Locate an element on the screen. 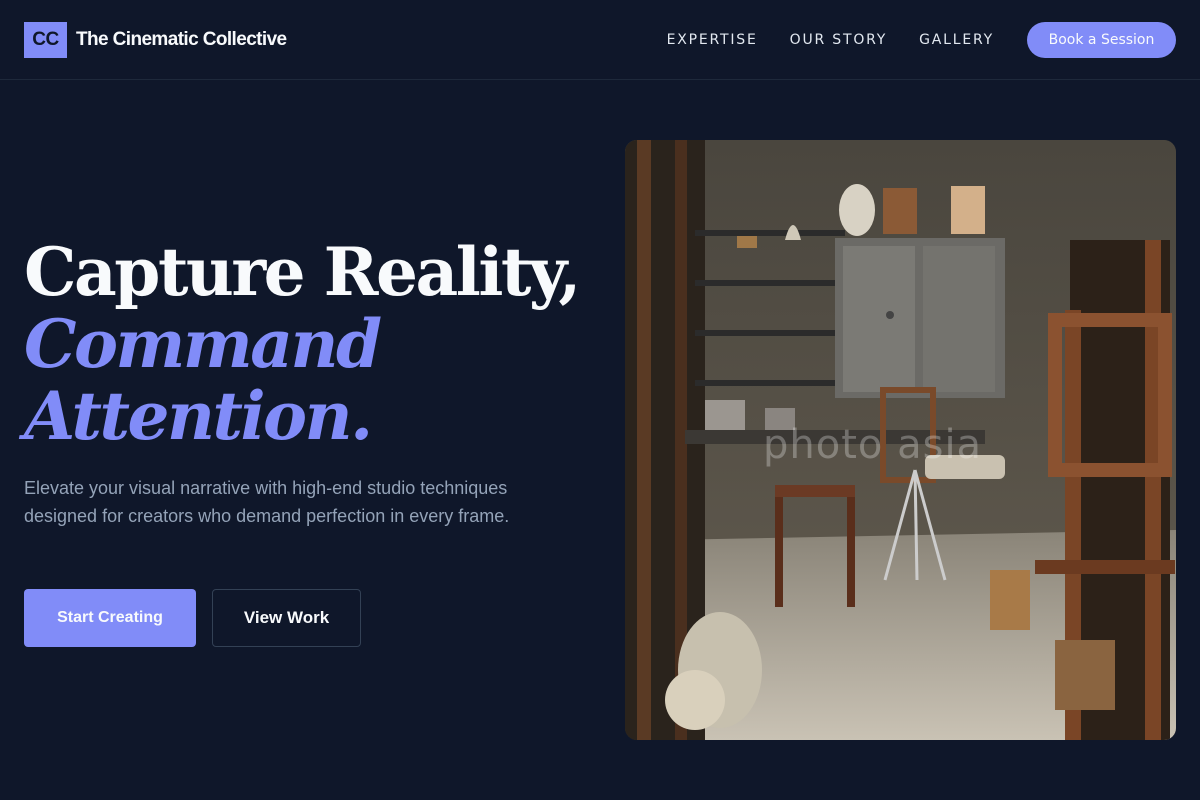 The width and height of the screenshot is (1200, 800). hero-headline-block: Capture Reality, Command Attention. is located at coordinates (304, 344).